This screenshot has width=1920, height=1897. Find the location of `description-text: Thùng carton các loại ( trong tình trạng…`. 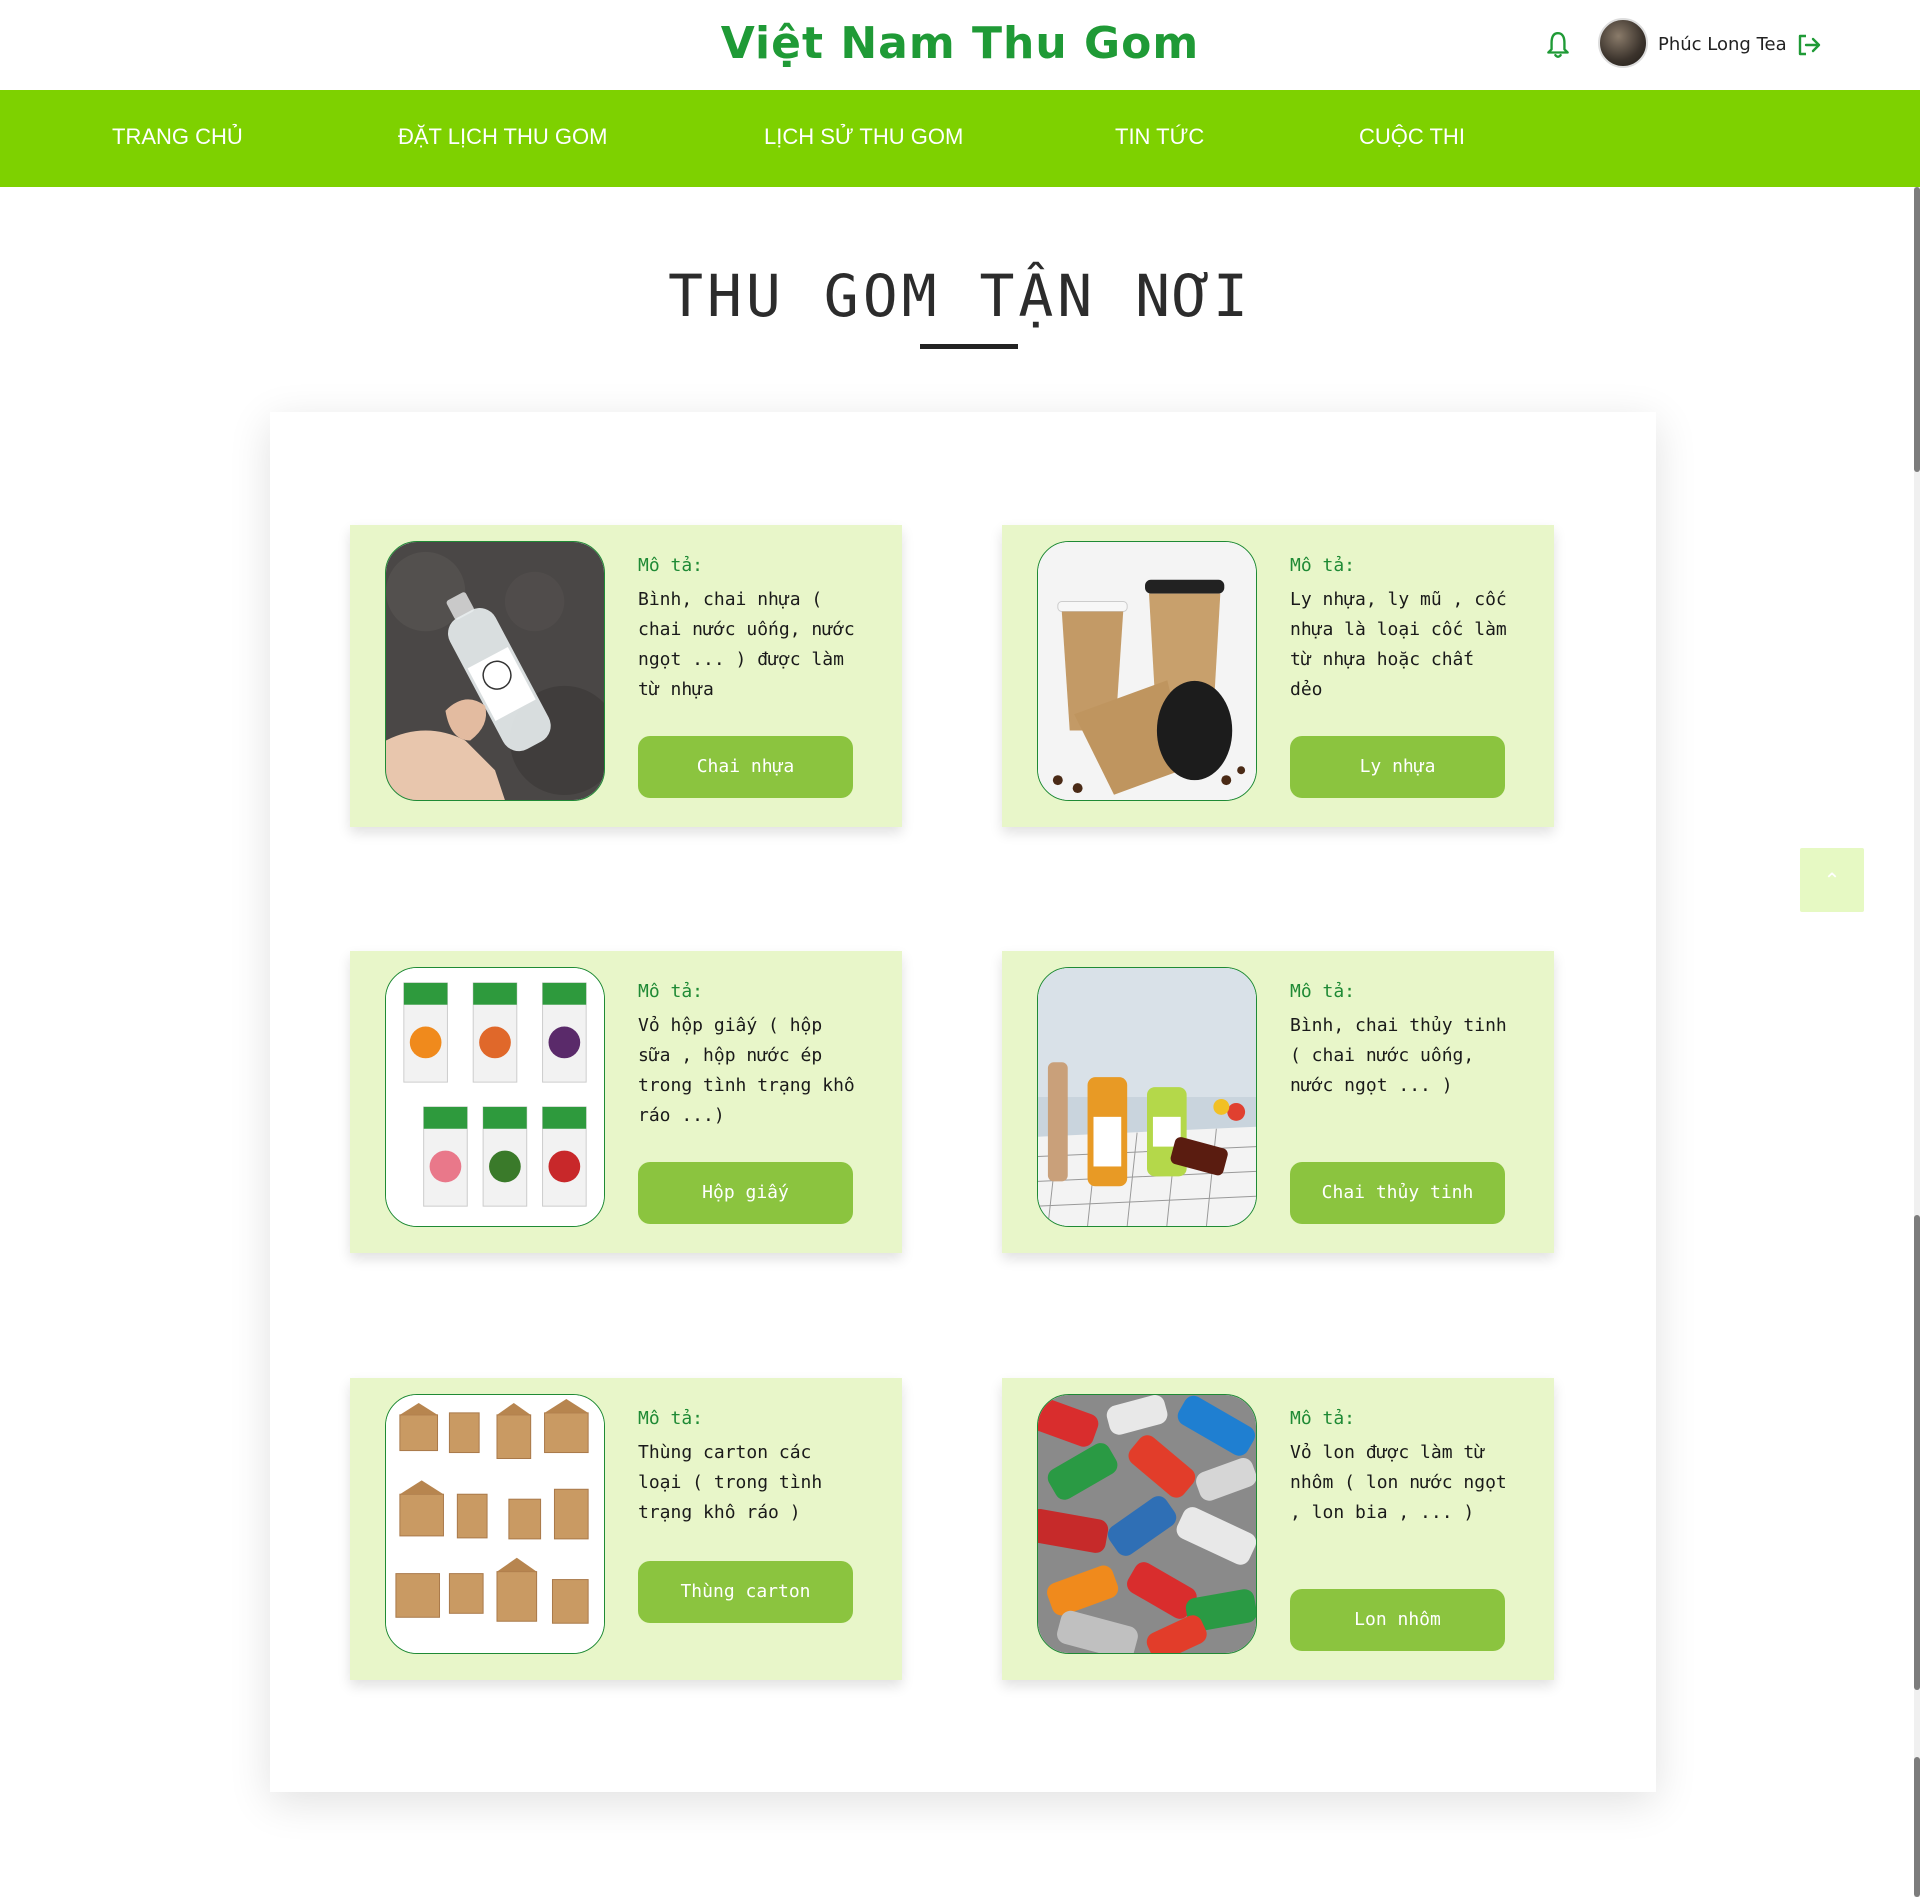

description-text: Thùng carton các loại ( trong tình trạng… is located at coordinates (730, 1482).